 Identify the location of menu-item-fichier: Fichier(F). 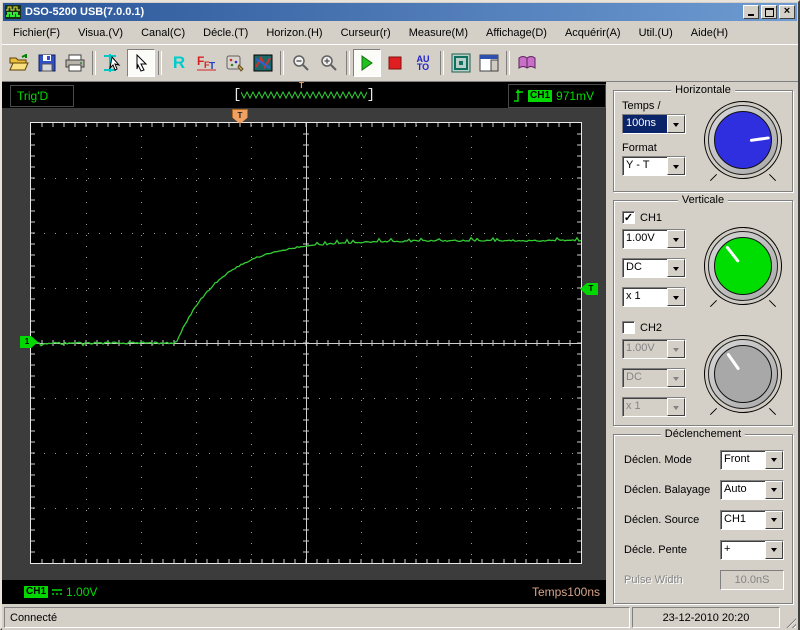
(36, 33).